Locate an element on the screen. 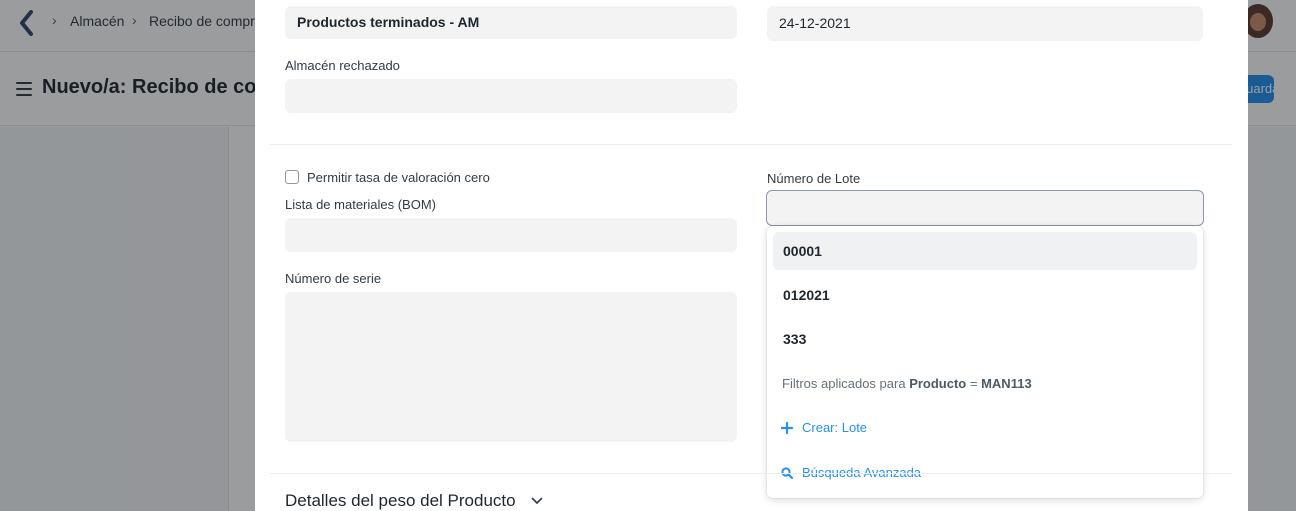  rejected-warehouse-label: Almacén rechazado is located at coordinates (342, 65).